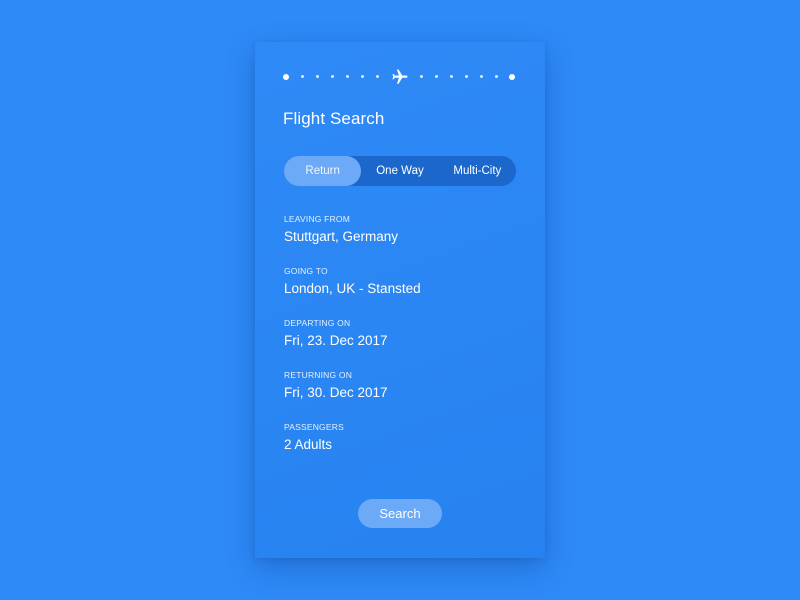 The image size is (800, 600). I want to click on page-title: Flight Search, so click(334, 118).